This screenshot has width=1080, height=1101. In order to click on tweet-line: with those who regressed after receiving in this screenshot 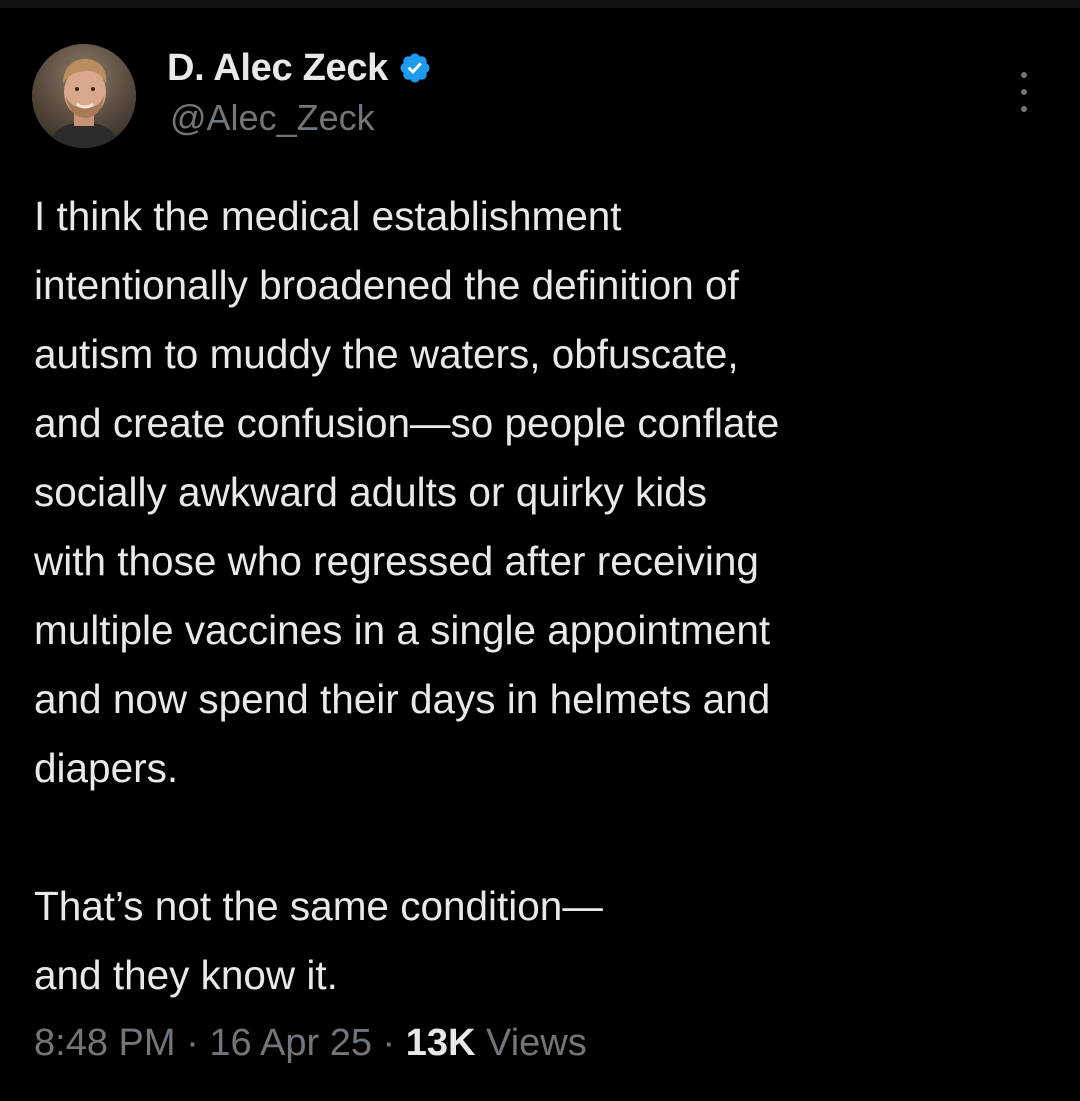, I will do `click(396, 561)`.